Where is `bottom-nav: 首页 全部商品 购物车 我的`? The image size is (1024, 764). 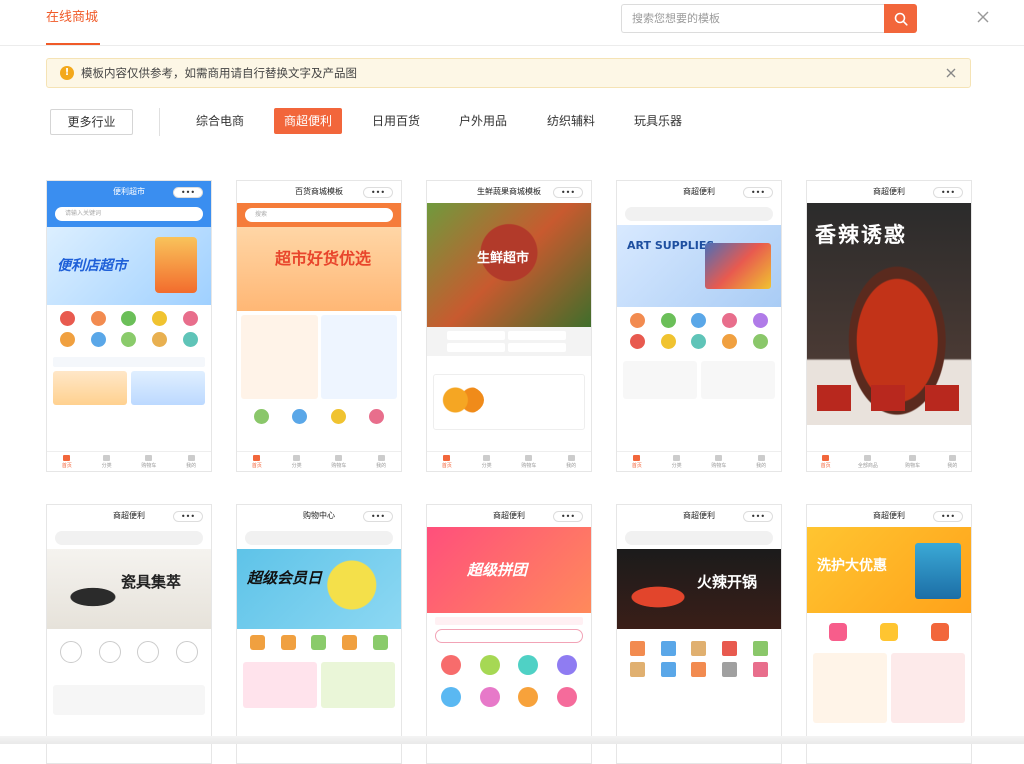 bottom-nav: 首页 全部商品 购物车 我的 is located at coordinates (889, 461).